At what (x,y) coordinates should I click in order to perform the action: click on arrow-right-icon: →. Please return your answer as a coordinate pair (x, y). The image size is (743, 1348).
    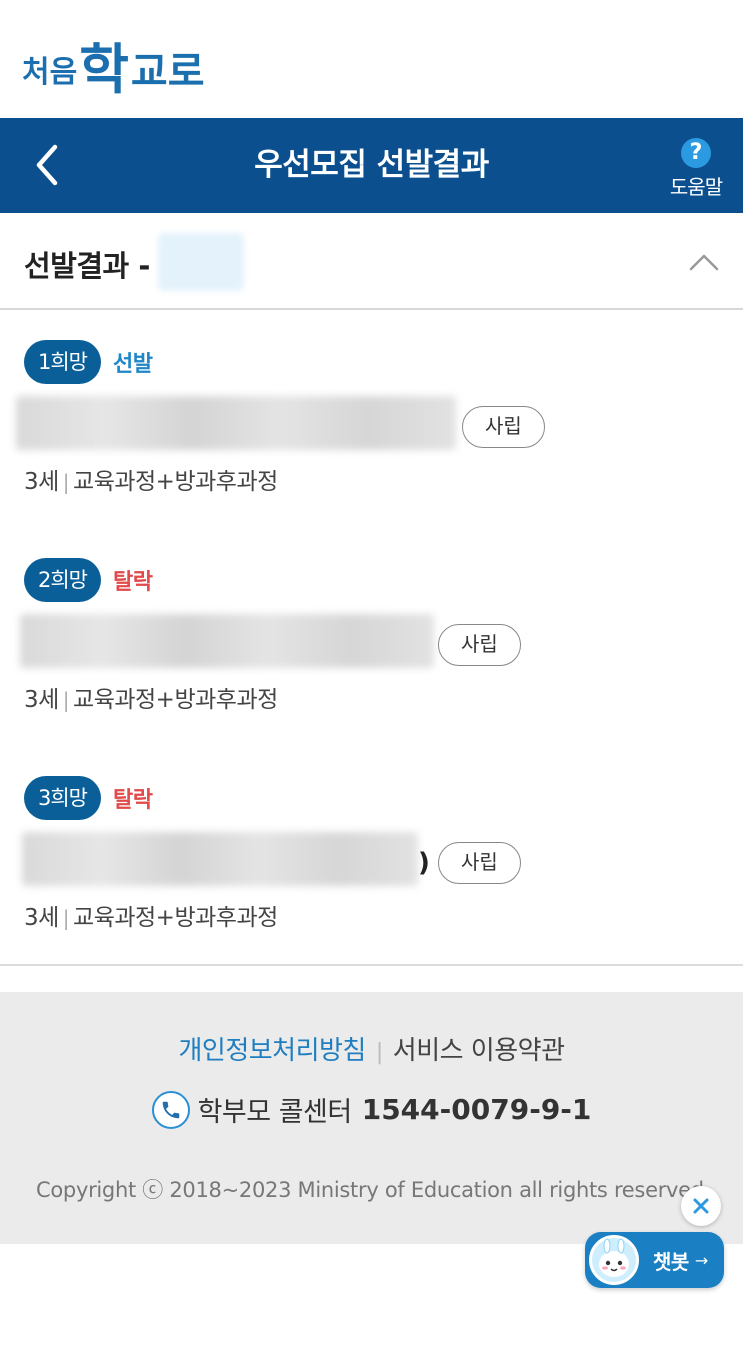
    Looking at the image, I should click on (701, 1260).